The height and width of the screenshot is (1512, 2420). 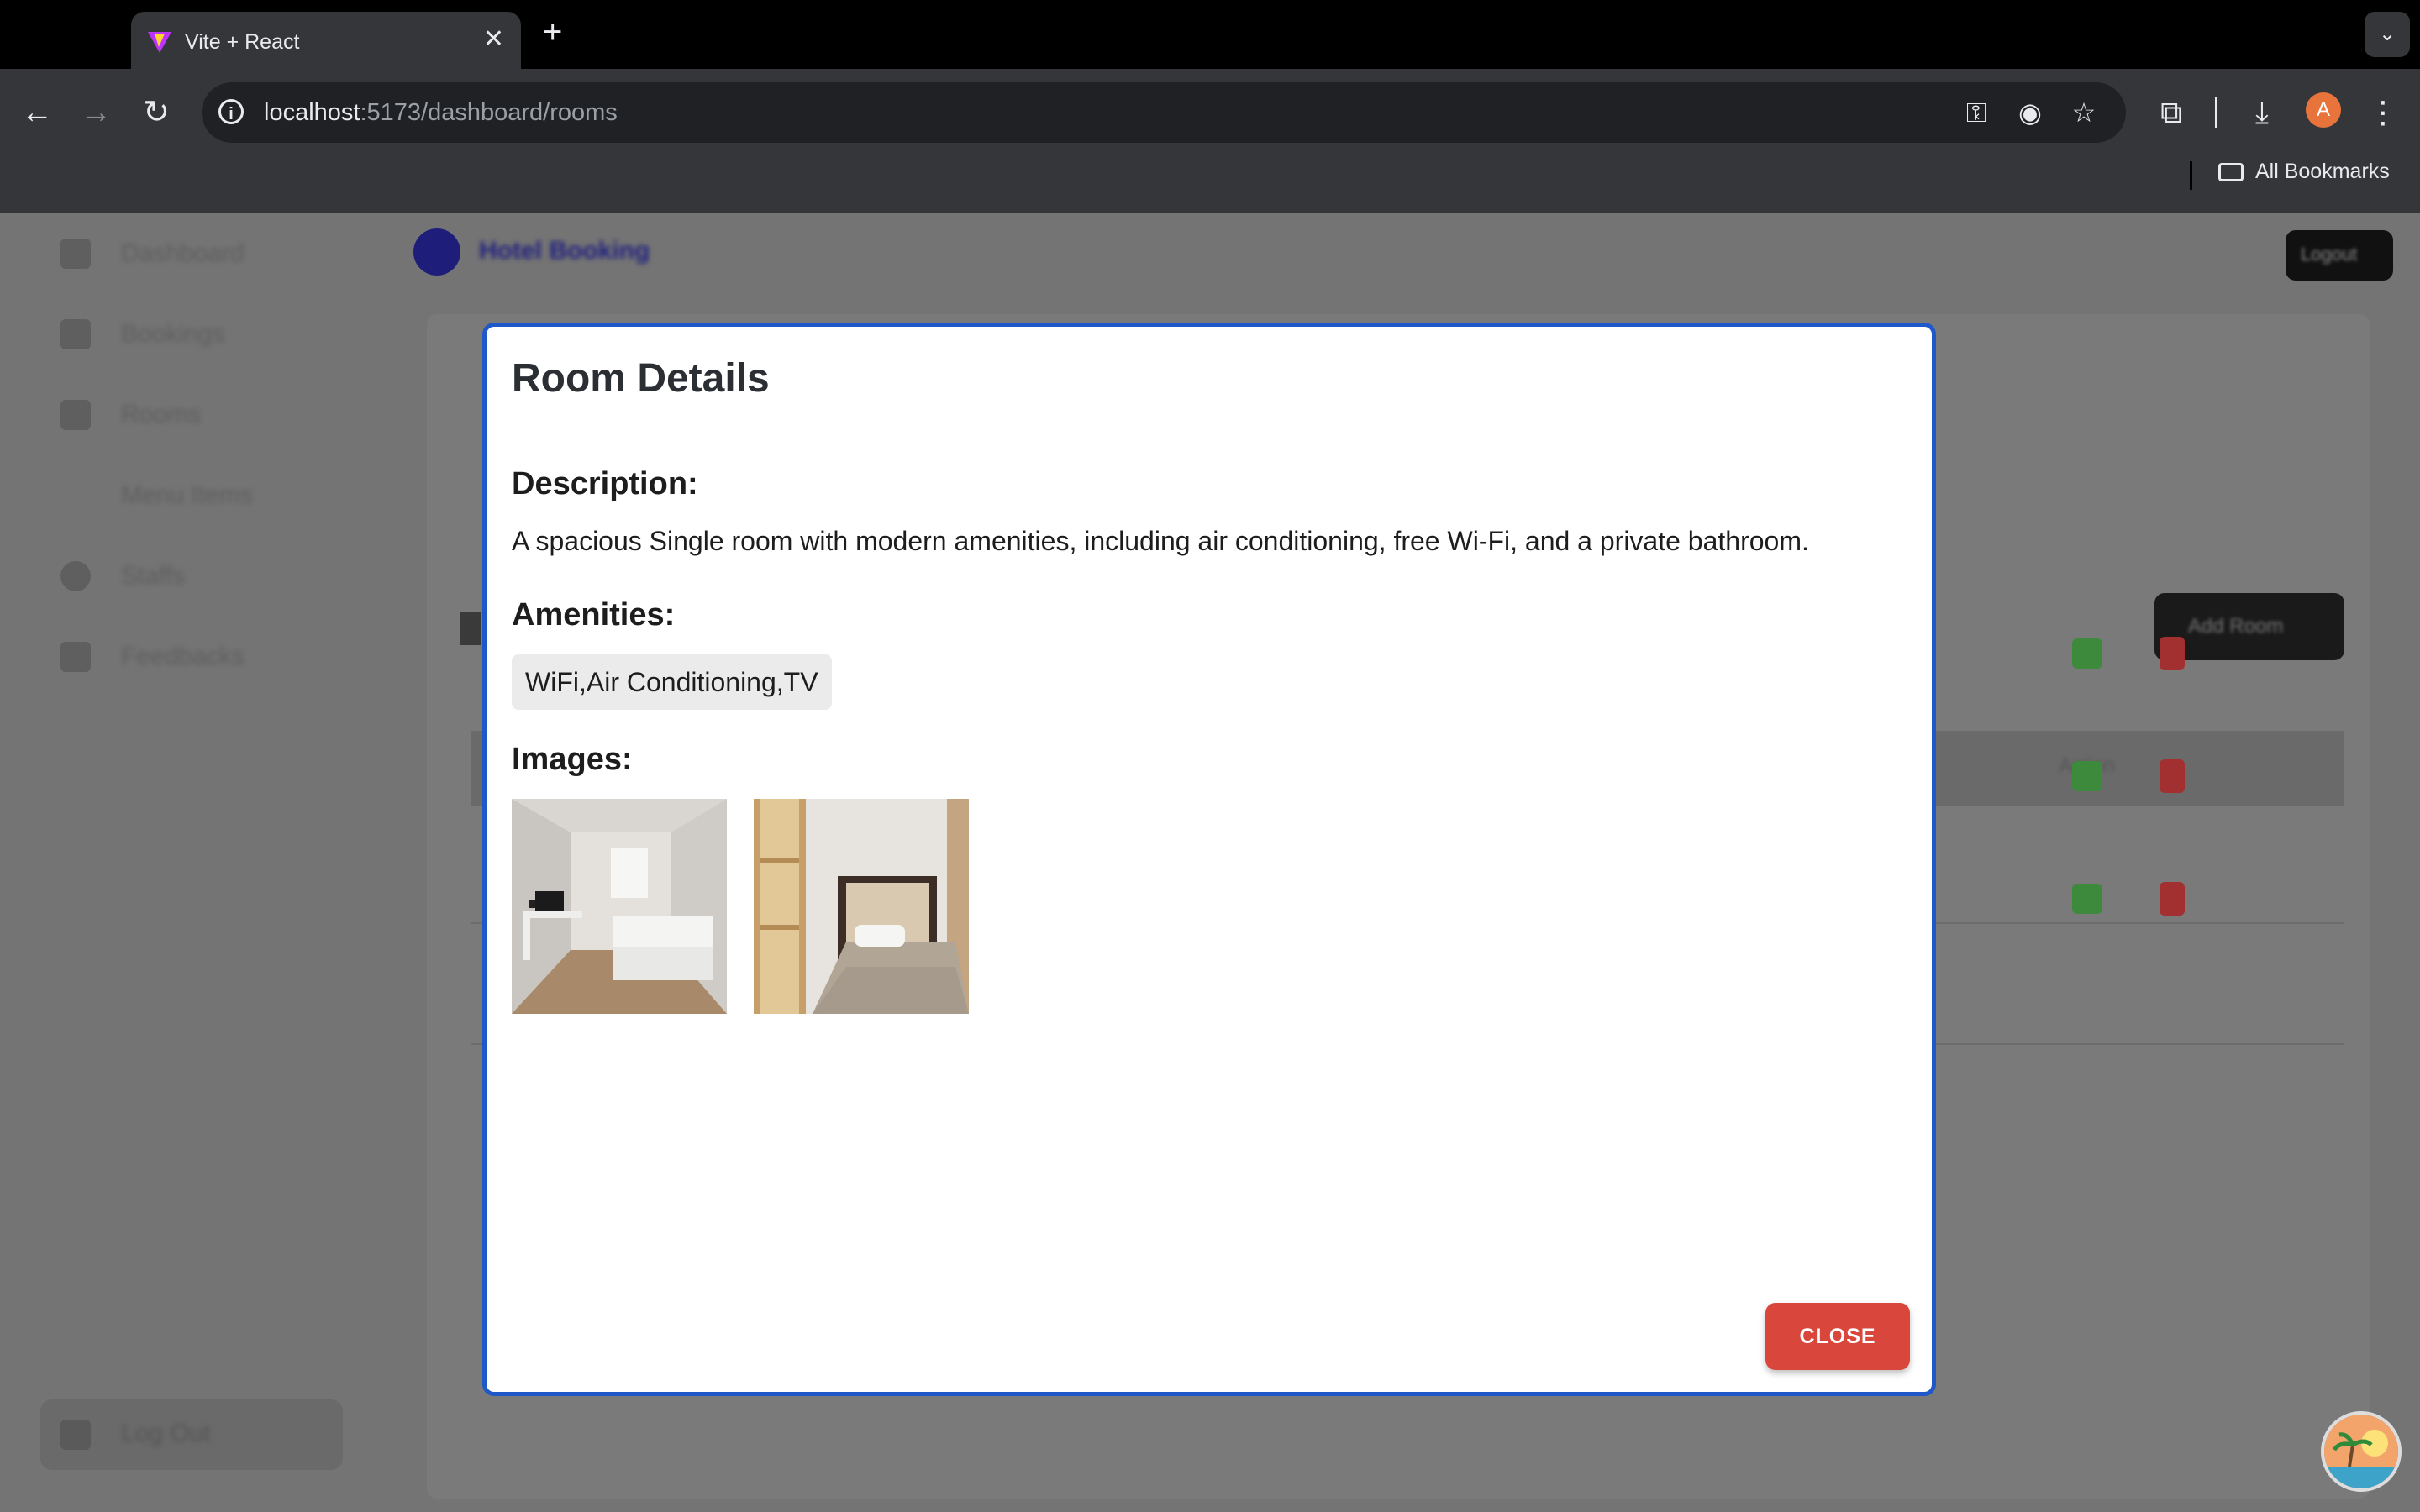 What do you see at coordinates (159, 42) in the screenshot?
I see `vite-logo-icon` at bounding box center [159, 42].